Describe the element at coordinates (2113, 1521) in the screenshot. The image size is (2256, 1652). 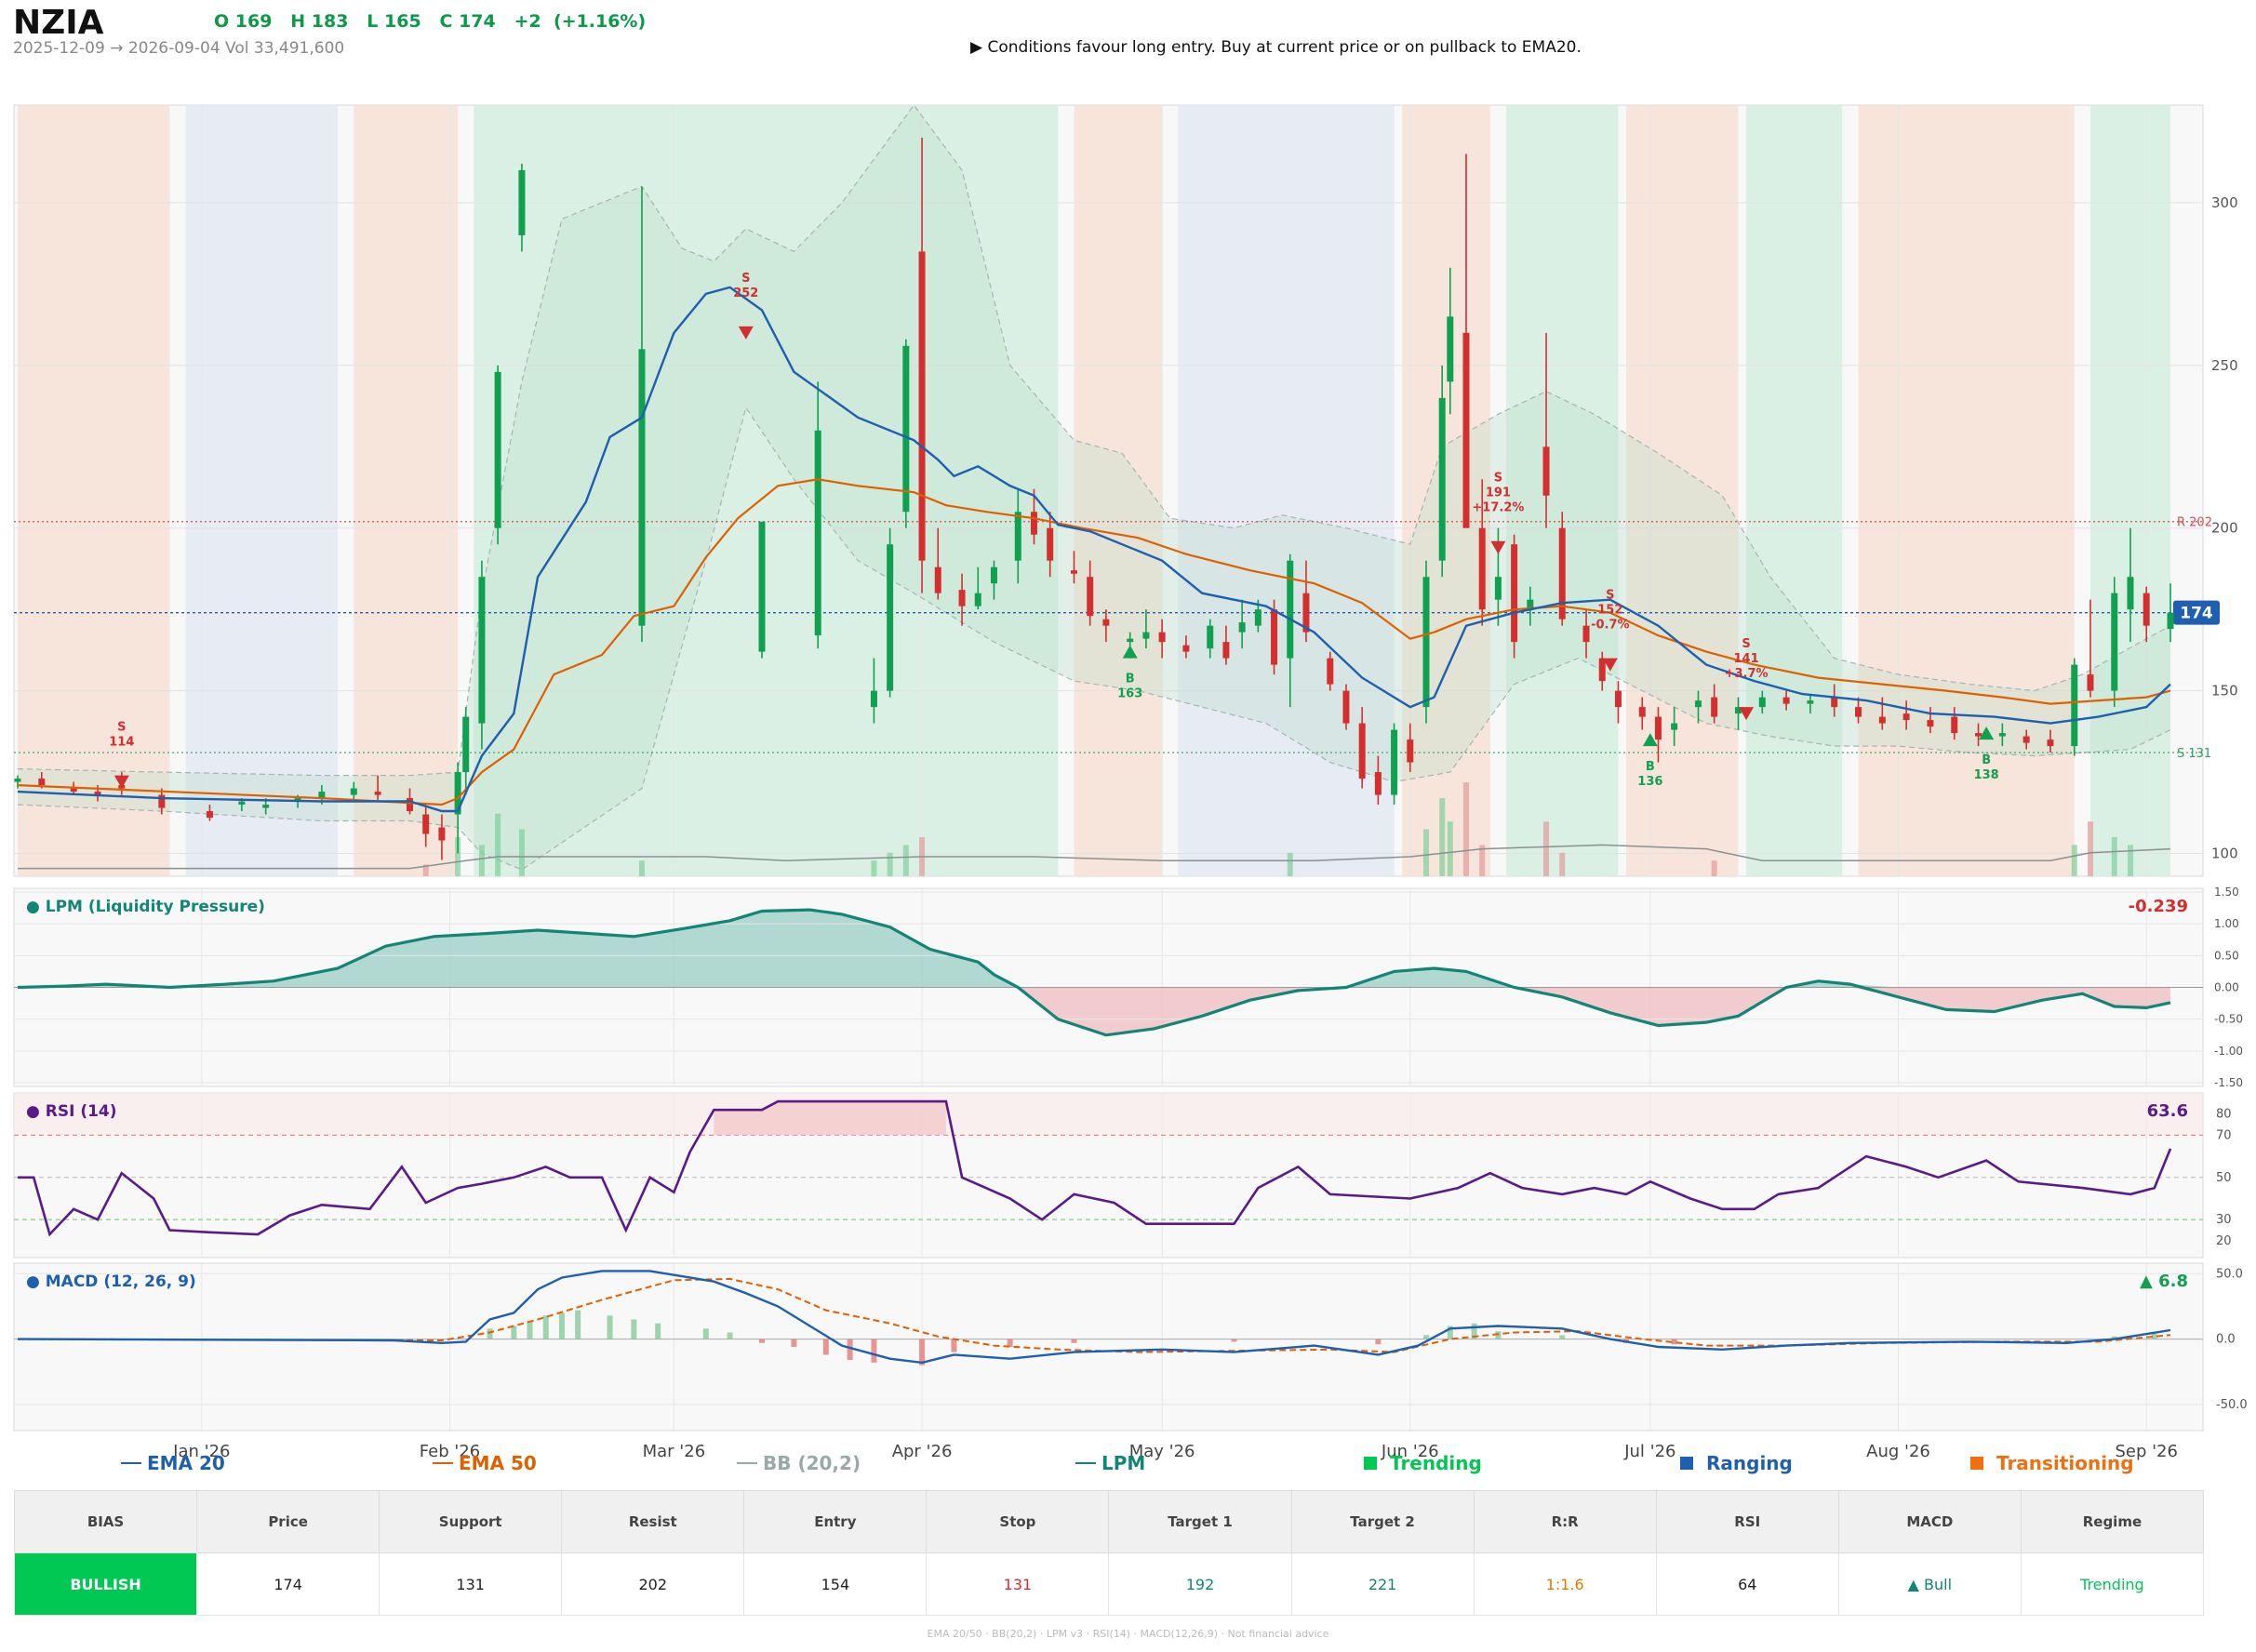
I see `table-header-cell: Regime` at that location.